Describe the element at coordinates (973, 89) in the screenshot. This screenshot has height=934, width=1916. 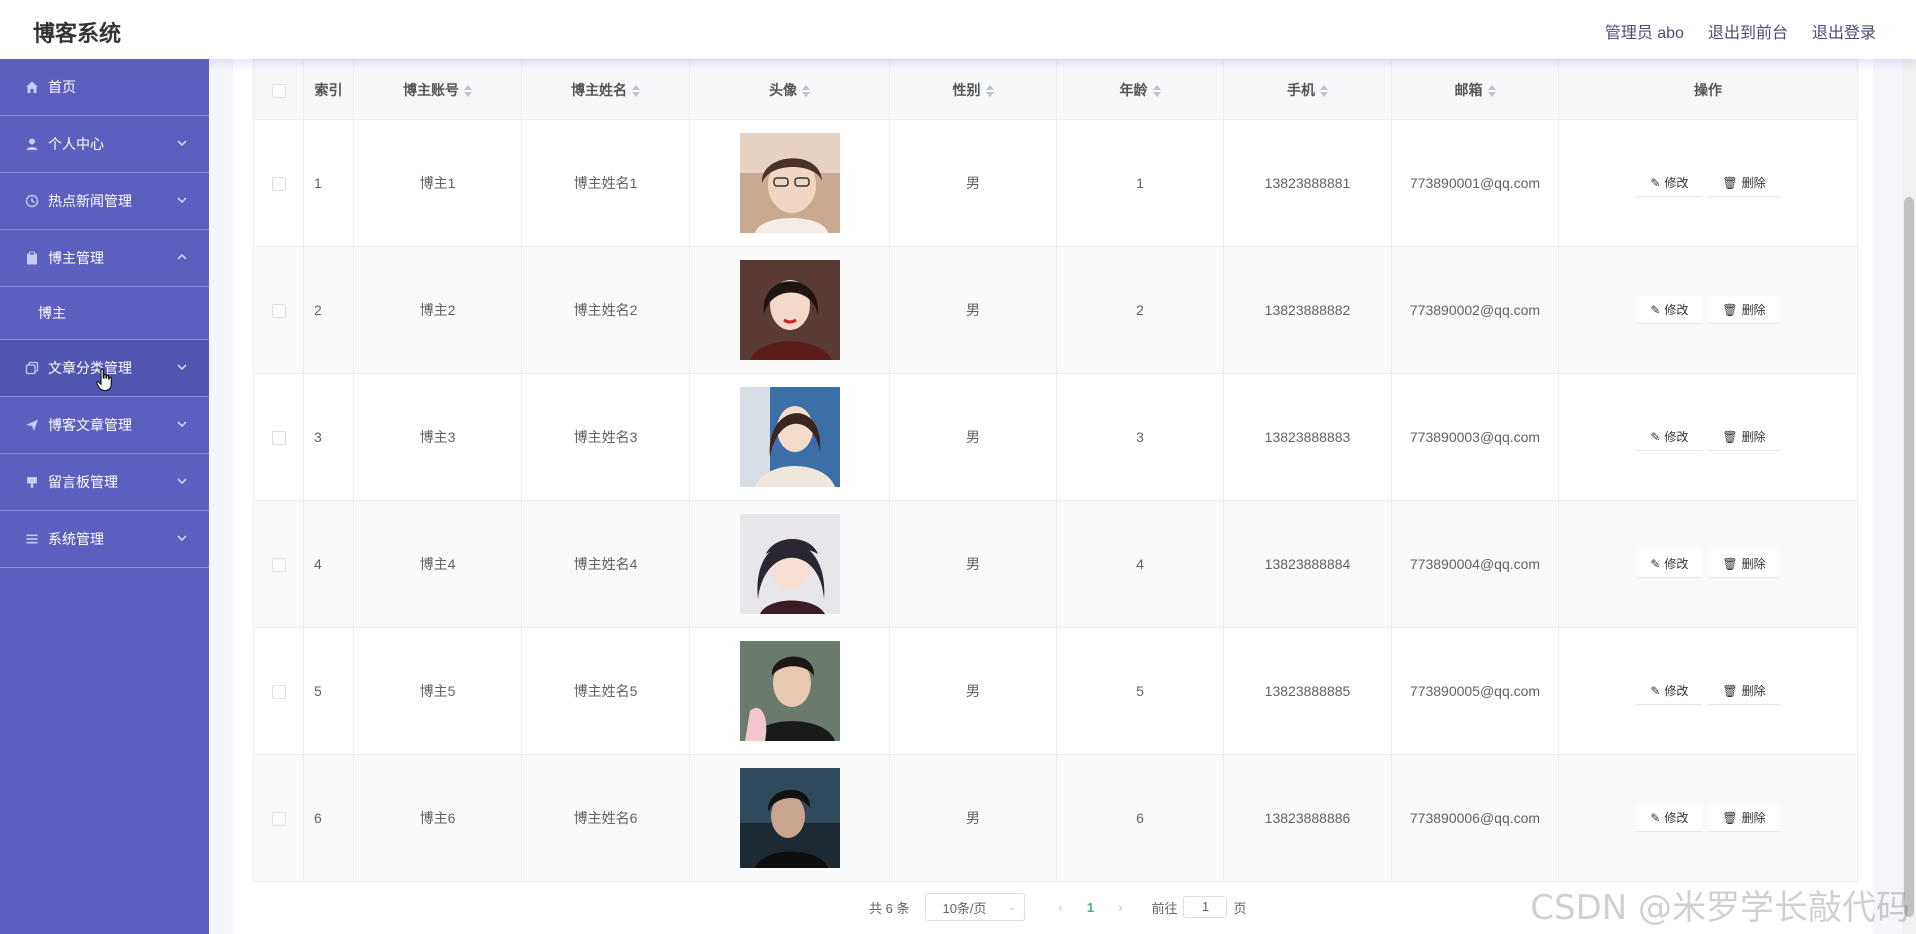
I see `column-header-gender: 性别` at that location.